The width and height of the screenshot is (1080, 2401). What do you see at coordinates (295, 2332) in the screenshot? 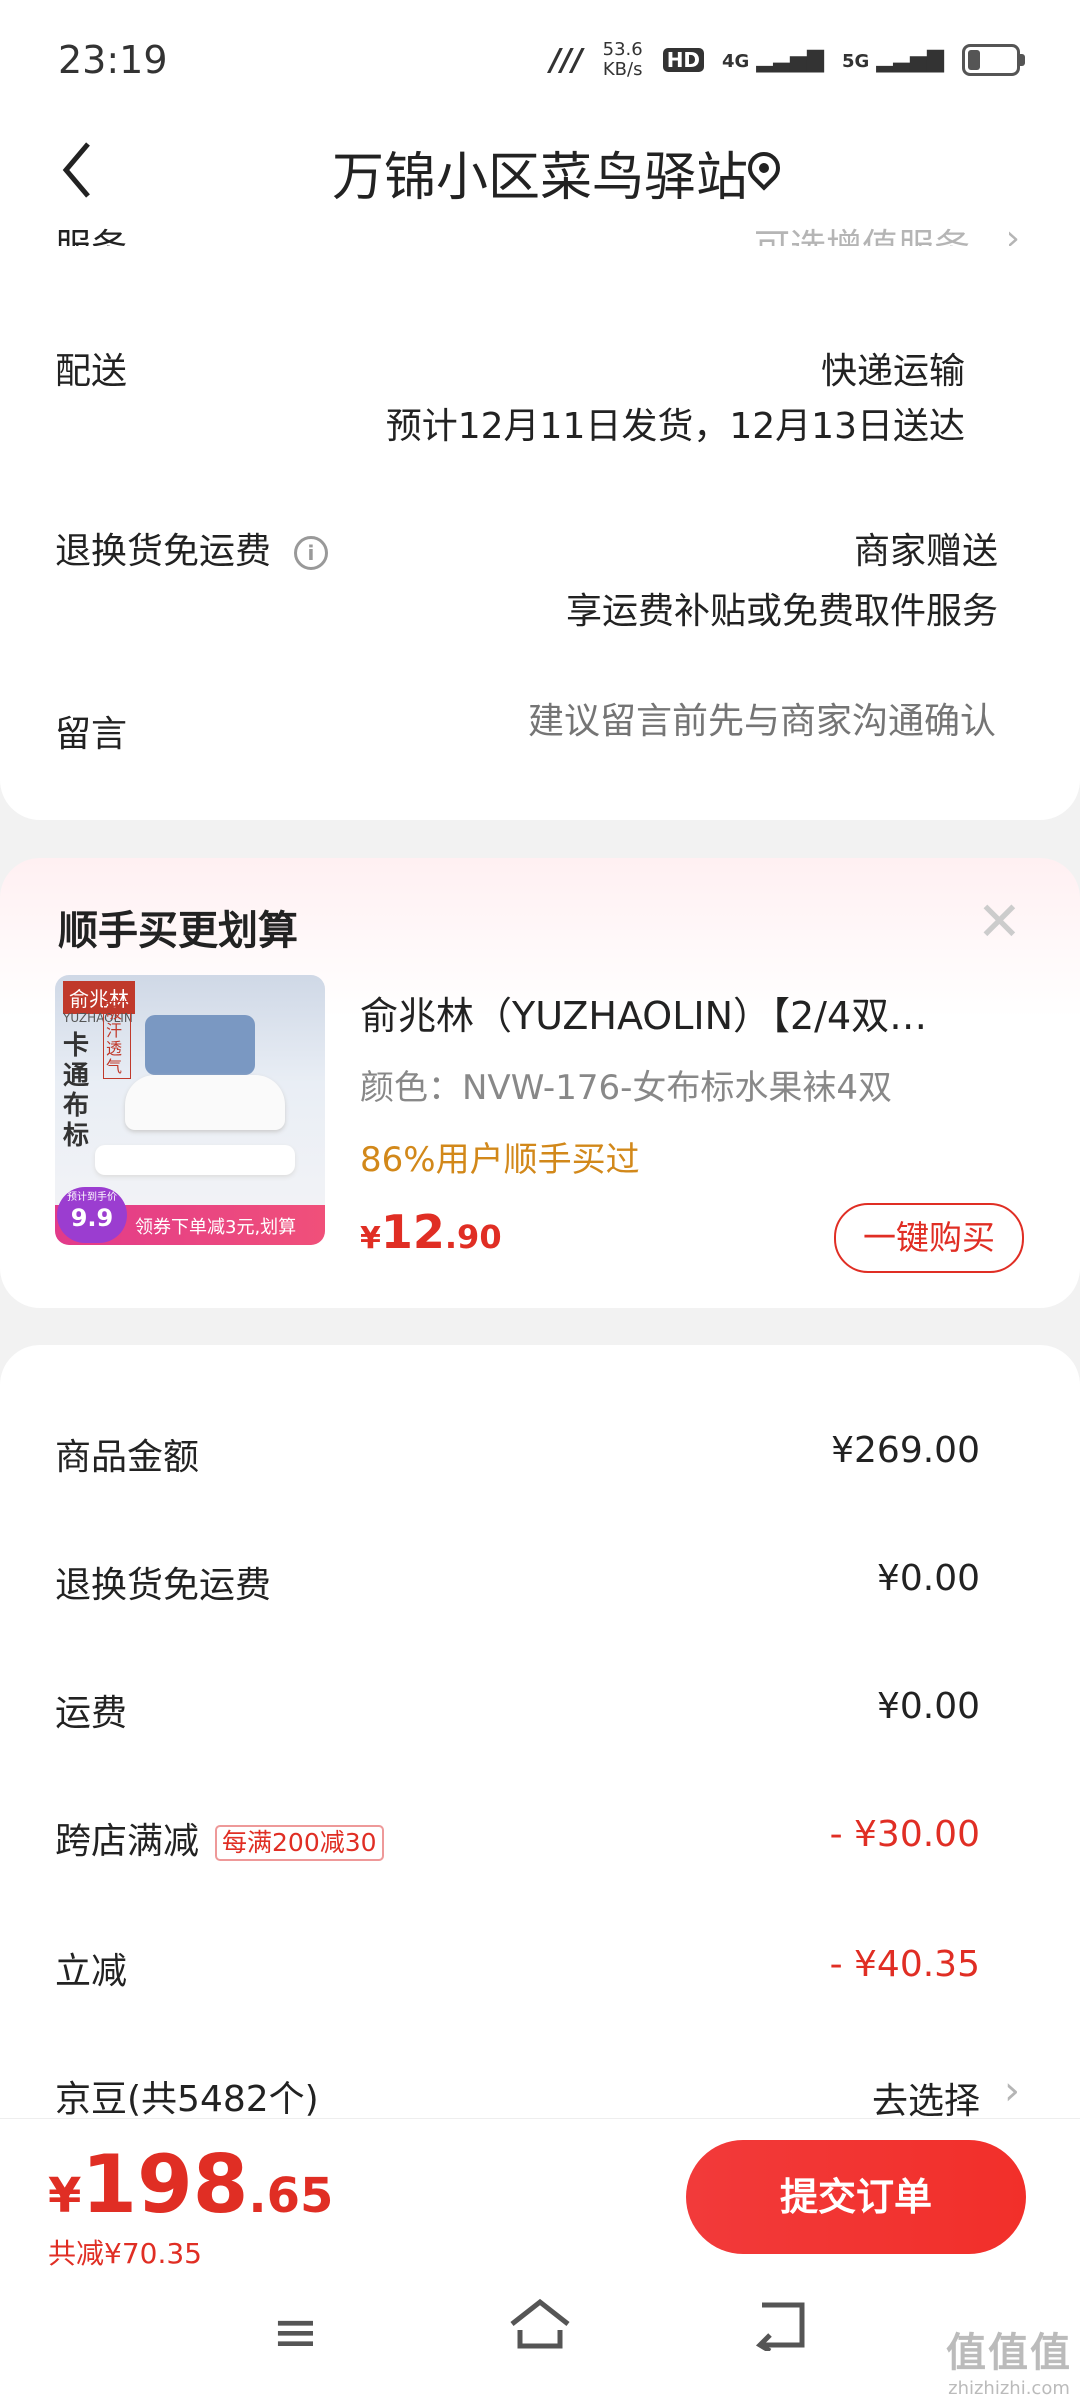
I see `menu-icon: ≡` at bounding box center [295, 2332].